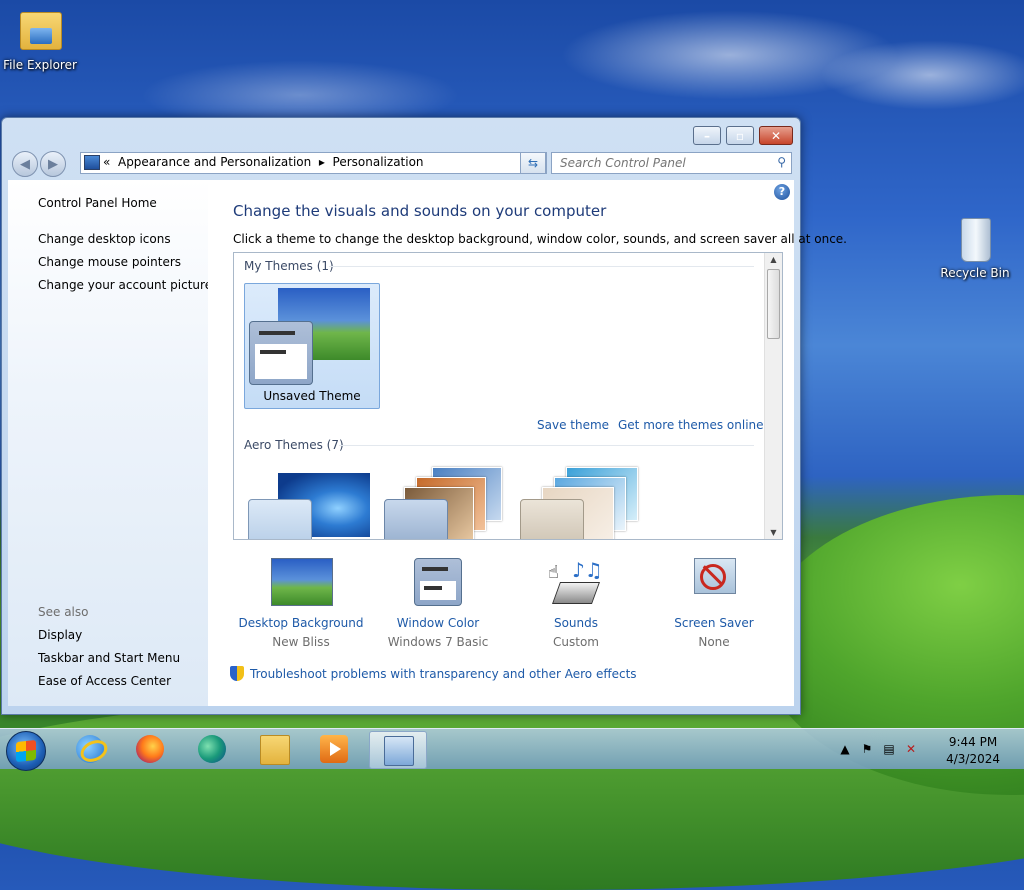 The image size is (1024, 890). What do you see at coordinates (294, 445) in the screenshot?
I see `aero-themes-label: Aero Themes (7)` at bounding box center [294, 445].